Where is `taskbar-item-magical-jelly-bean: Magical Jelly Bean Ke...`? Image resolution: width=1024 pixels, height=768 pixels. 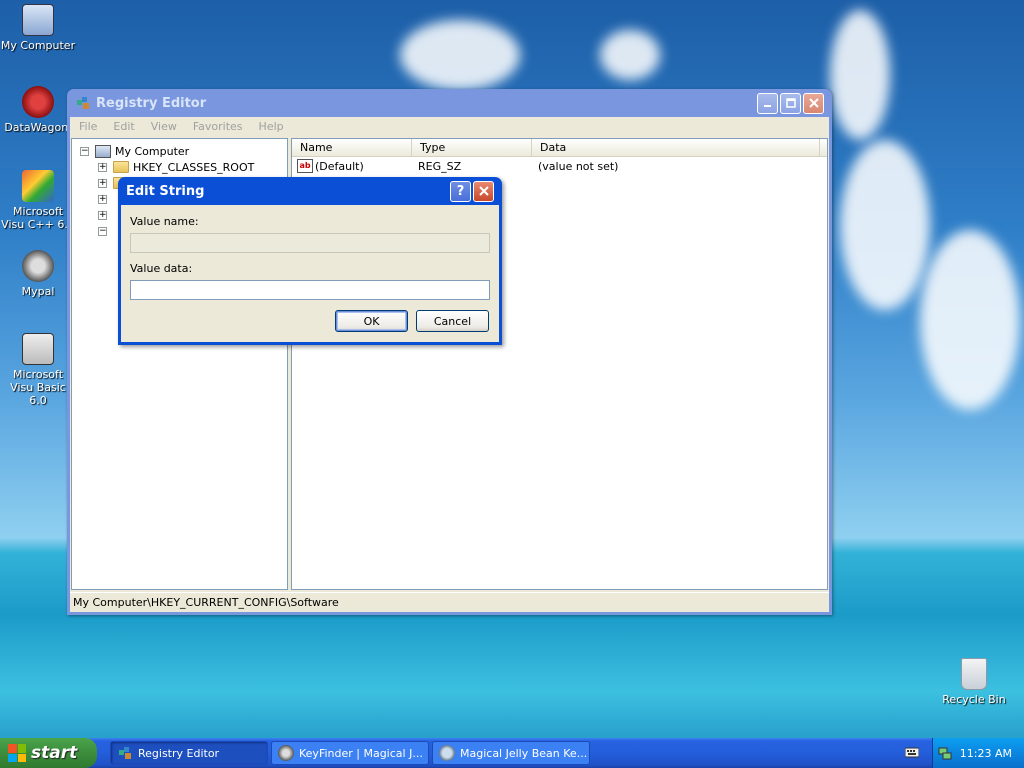 taskbar-item-magical-jelly-bean: Magical Jelly Bean Ke... is located at coordinates (511, 753).